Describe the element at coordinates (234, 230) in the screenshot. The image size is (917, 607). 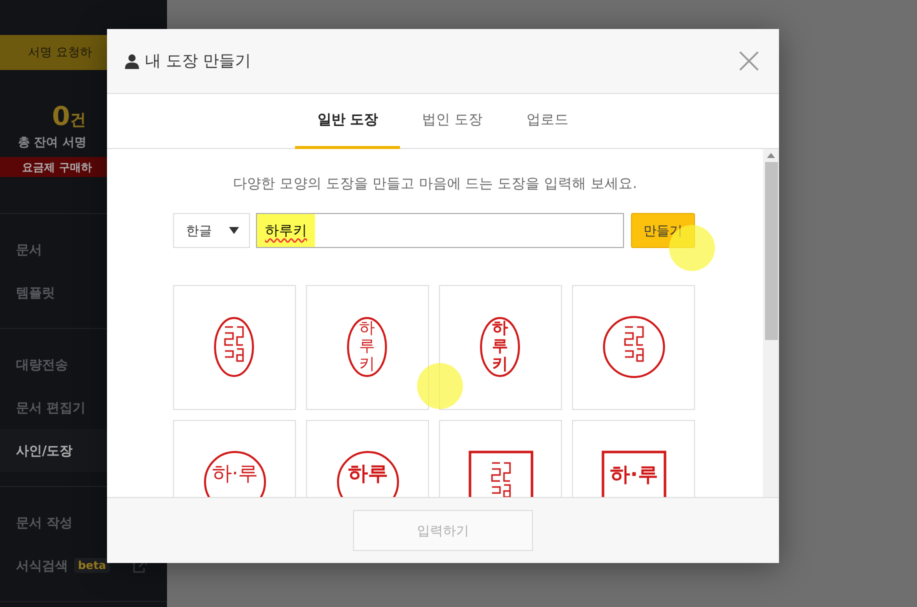
I see `dropdown-caret-icon` at that location.